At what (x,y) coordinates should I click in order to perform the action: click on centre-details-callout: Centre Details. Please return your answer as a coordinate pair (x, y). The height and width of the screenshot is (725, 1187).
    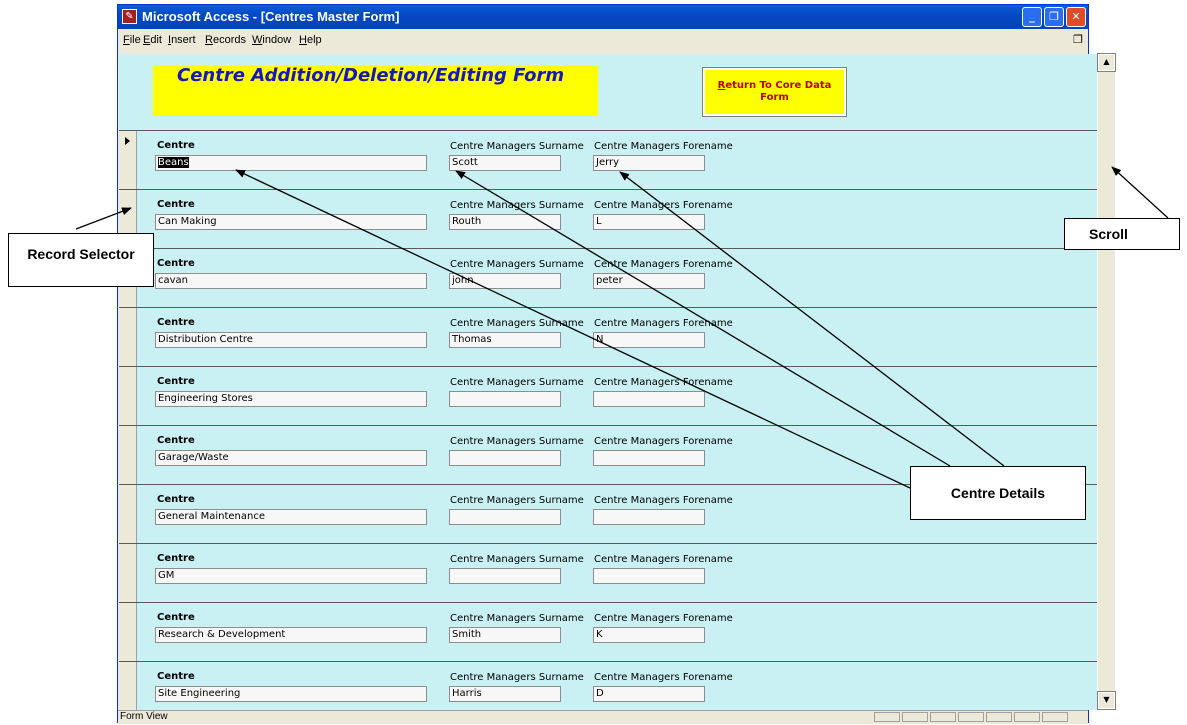
    Looking at the image, I should click on (998, 493).